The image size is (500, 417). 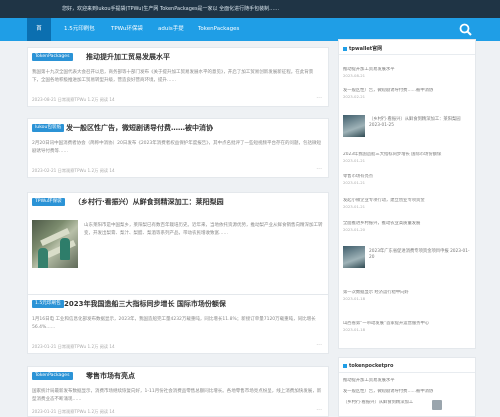 What do you see at coordinates (127, 29) in the screenshot?
I see `nav-item-eco-bags: TPWu环保袋` at bounding box center [127, 29].